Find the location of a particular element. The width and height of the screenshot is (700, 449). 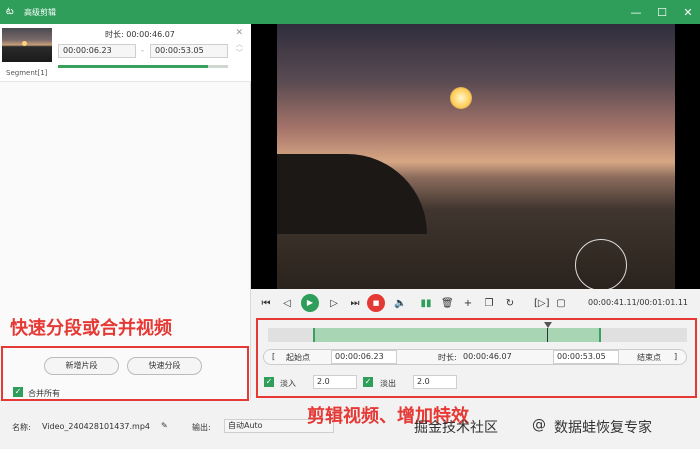

trim-duration-label: 时长: is located at coordinates (447, 357).